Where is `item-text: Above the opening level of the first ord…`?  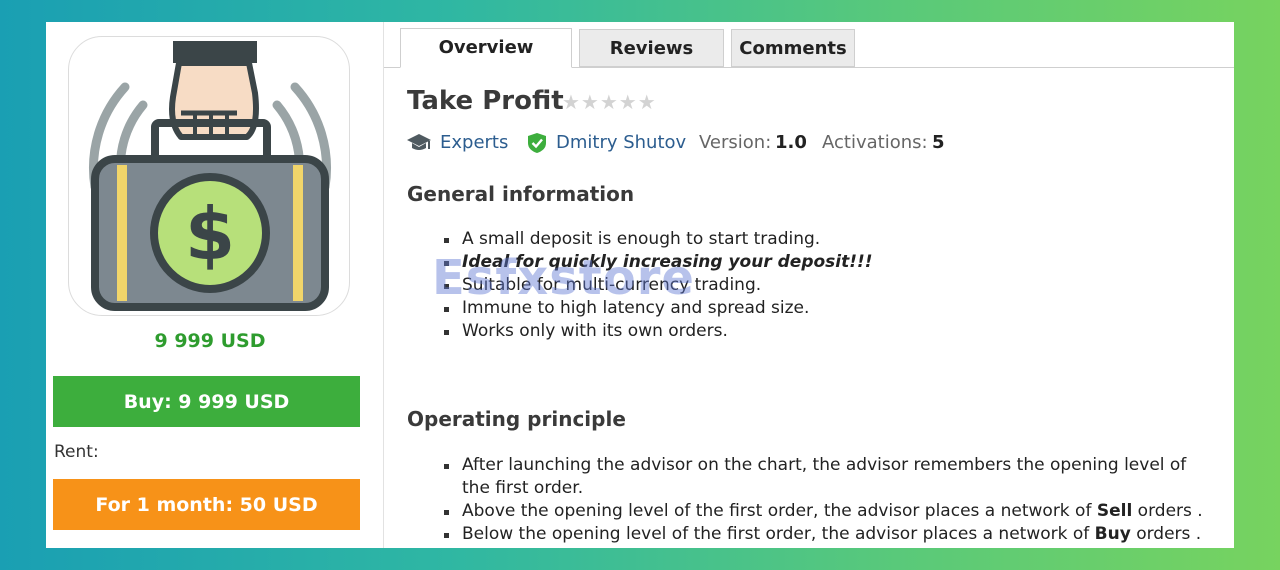
item-text: Above the opening level of the first ord… is located at coordinates (779, 511).